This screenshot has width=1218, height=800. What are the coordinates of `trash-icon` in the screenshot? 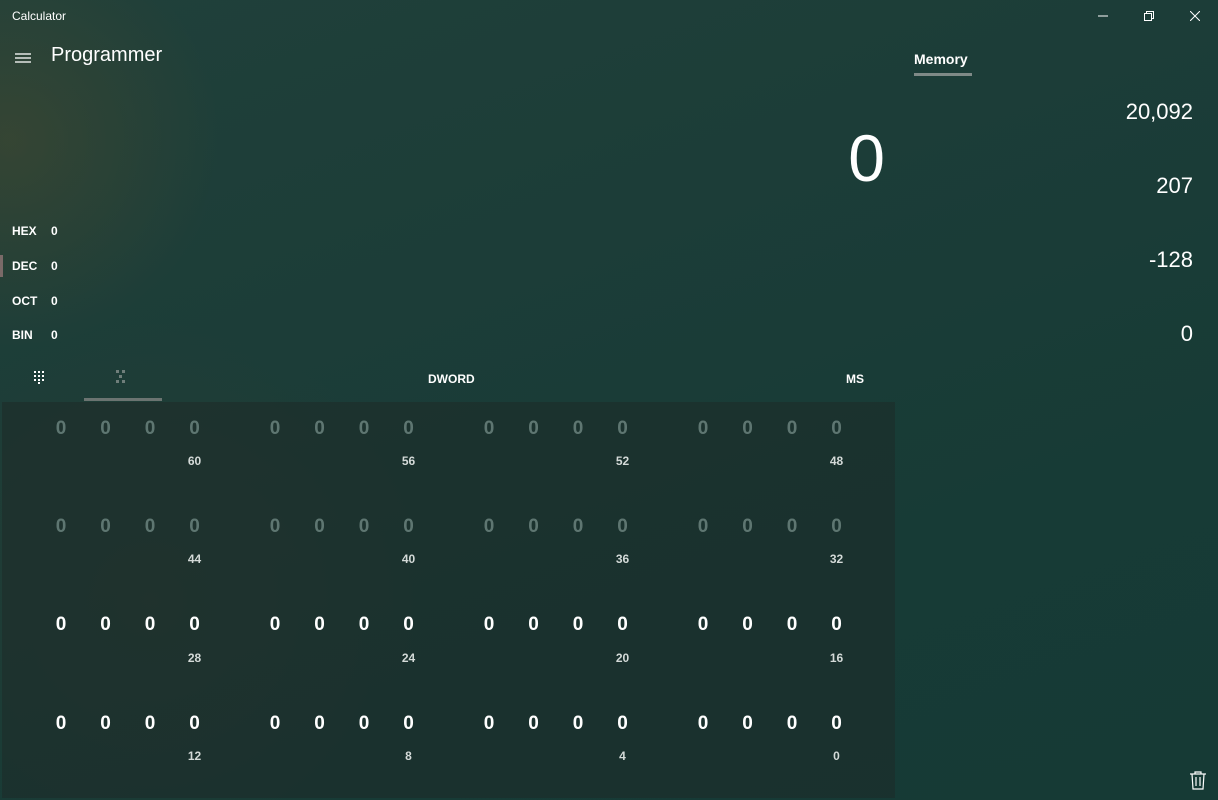 It's located at (1198, 780).